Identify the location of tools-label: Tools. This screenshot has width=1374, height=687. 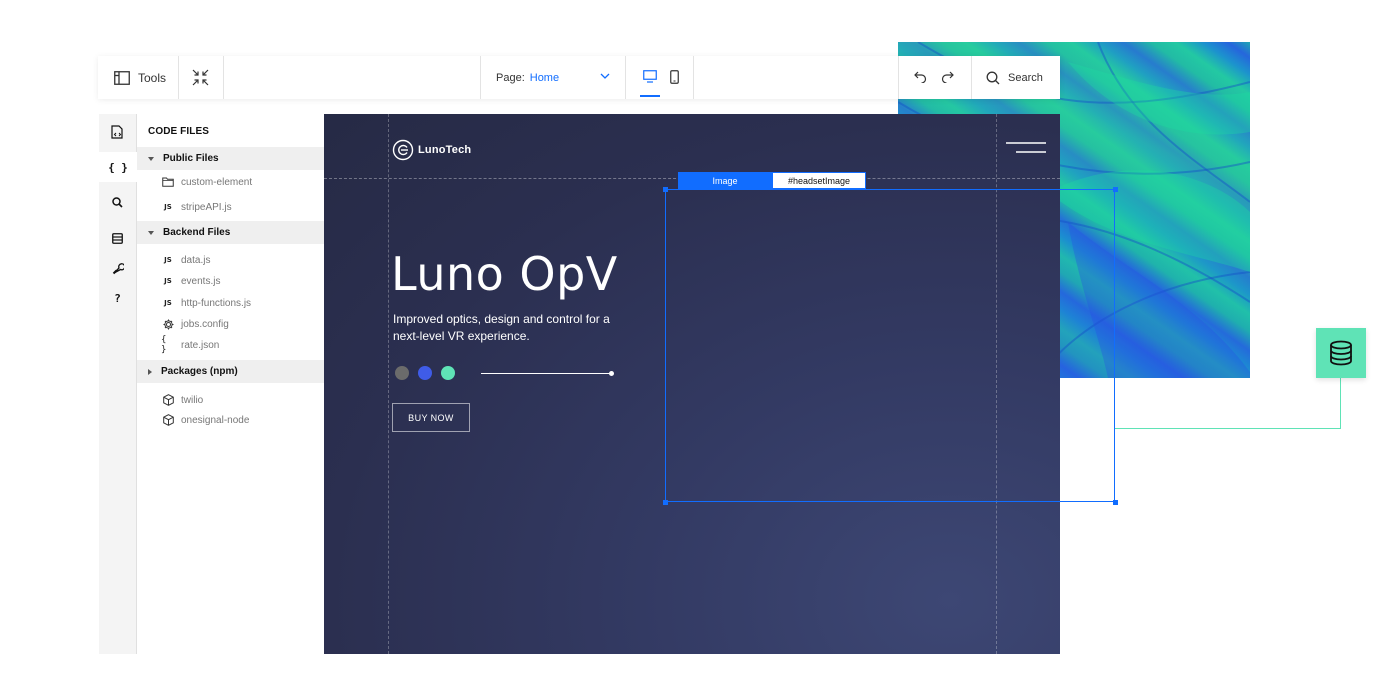
(152, 77).